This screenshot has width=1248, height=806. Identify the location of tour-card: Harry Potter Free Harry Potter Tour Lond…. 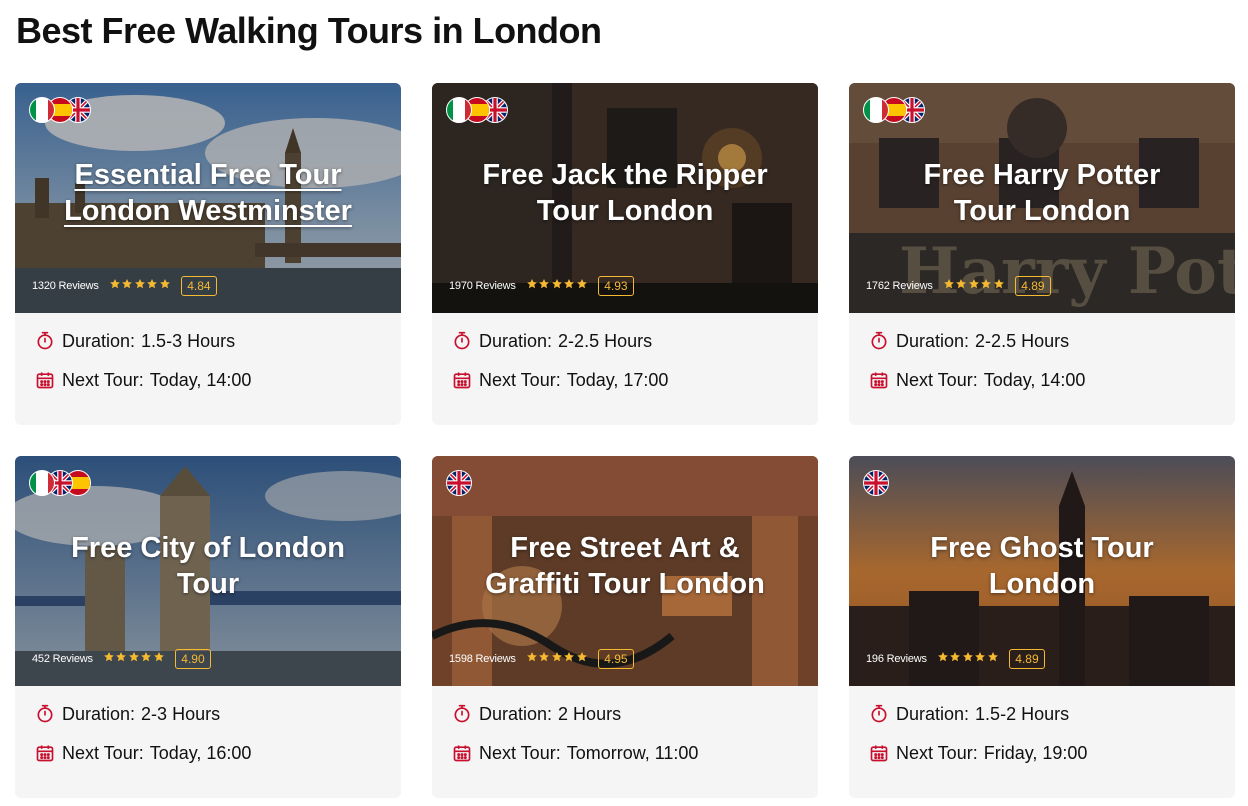
(1042, 254).